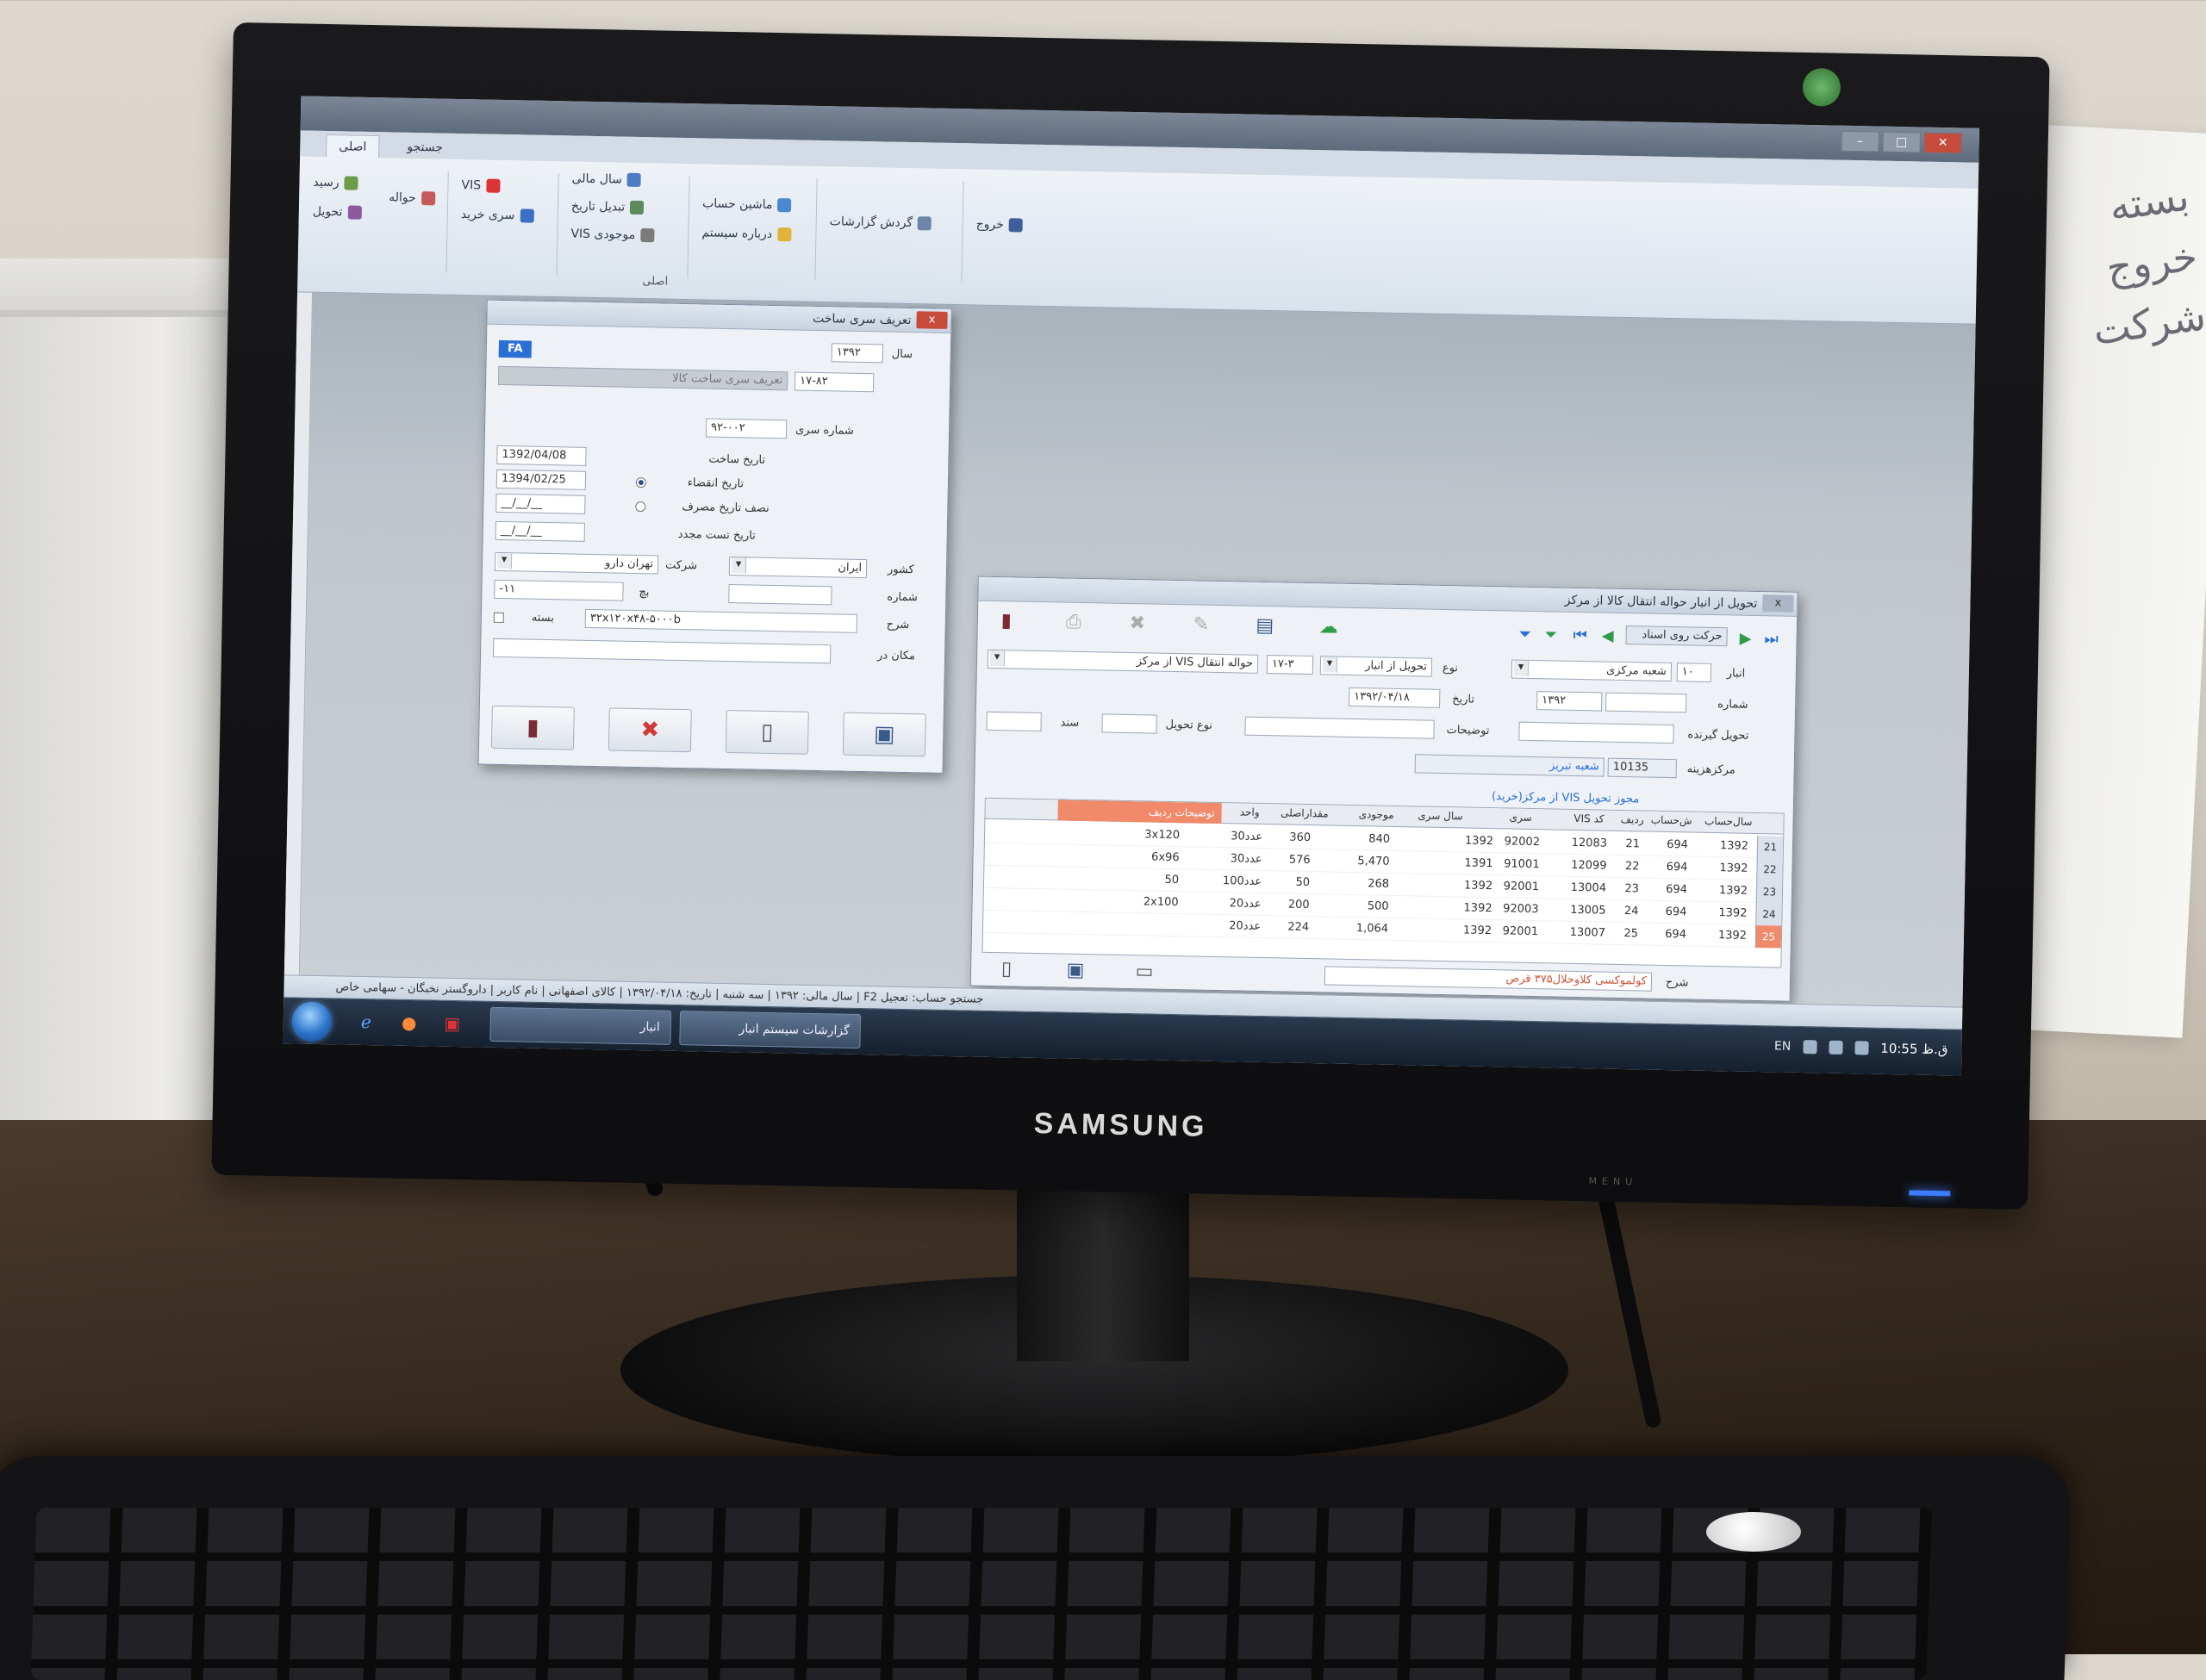  Describe the element at coordinates (608, 207) in the screenshot. I see `ribbon-tabdil-tarikh: تبدیل تاریخ` at that location.